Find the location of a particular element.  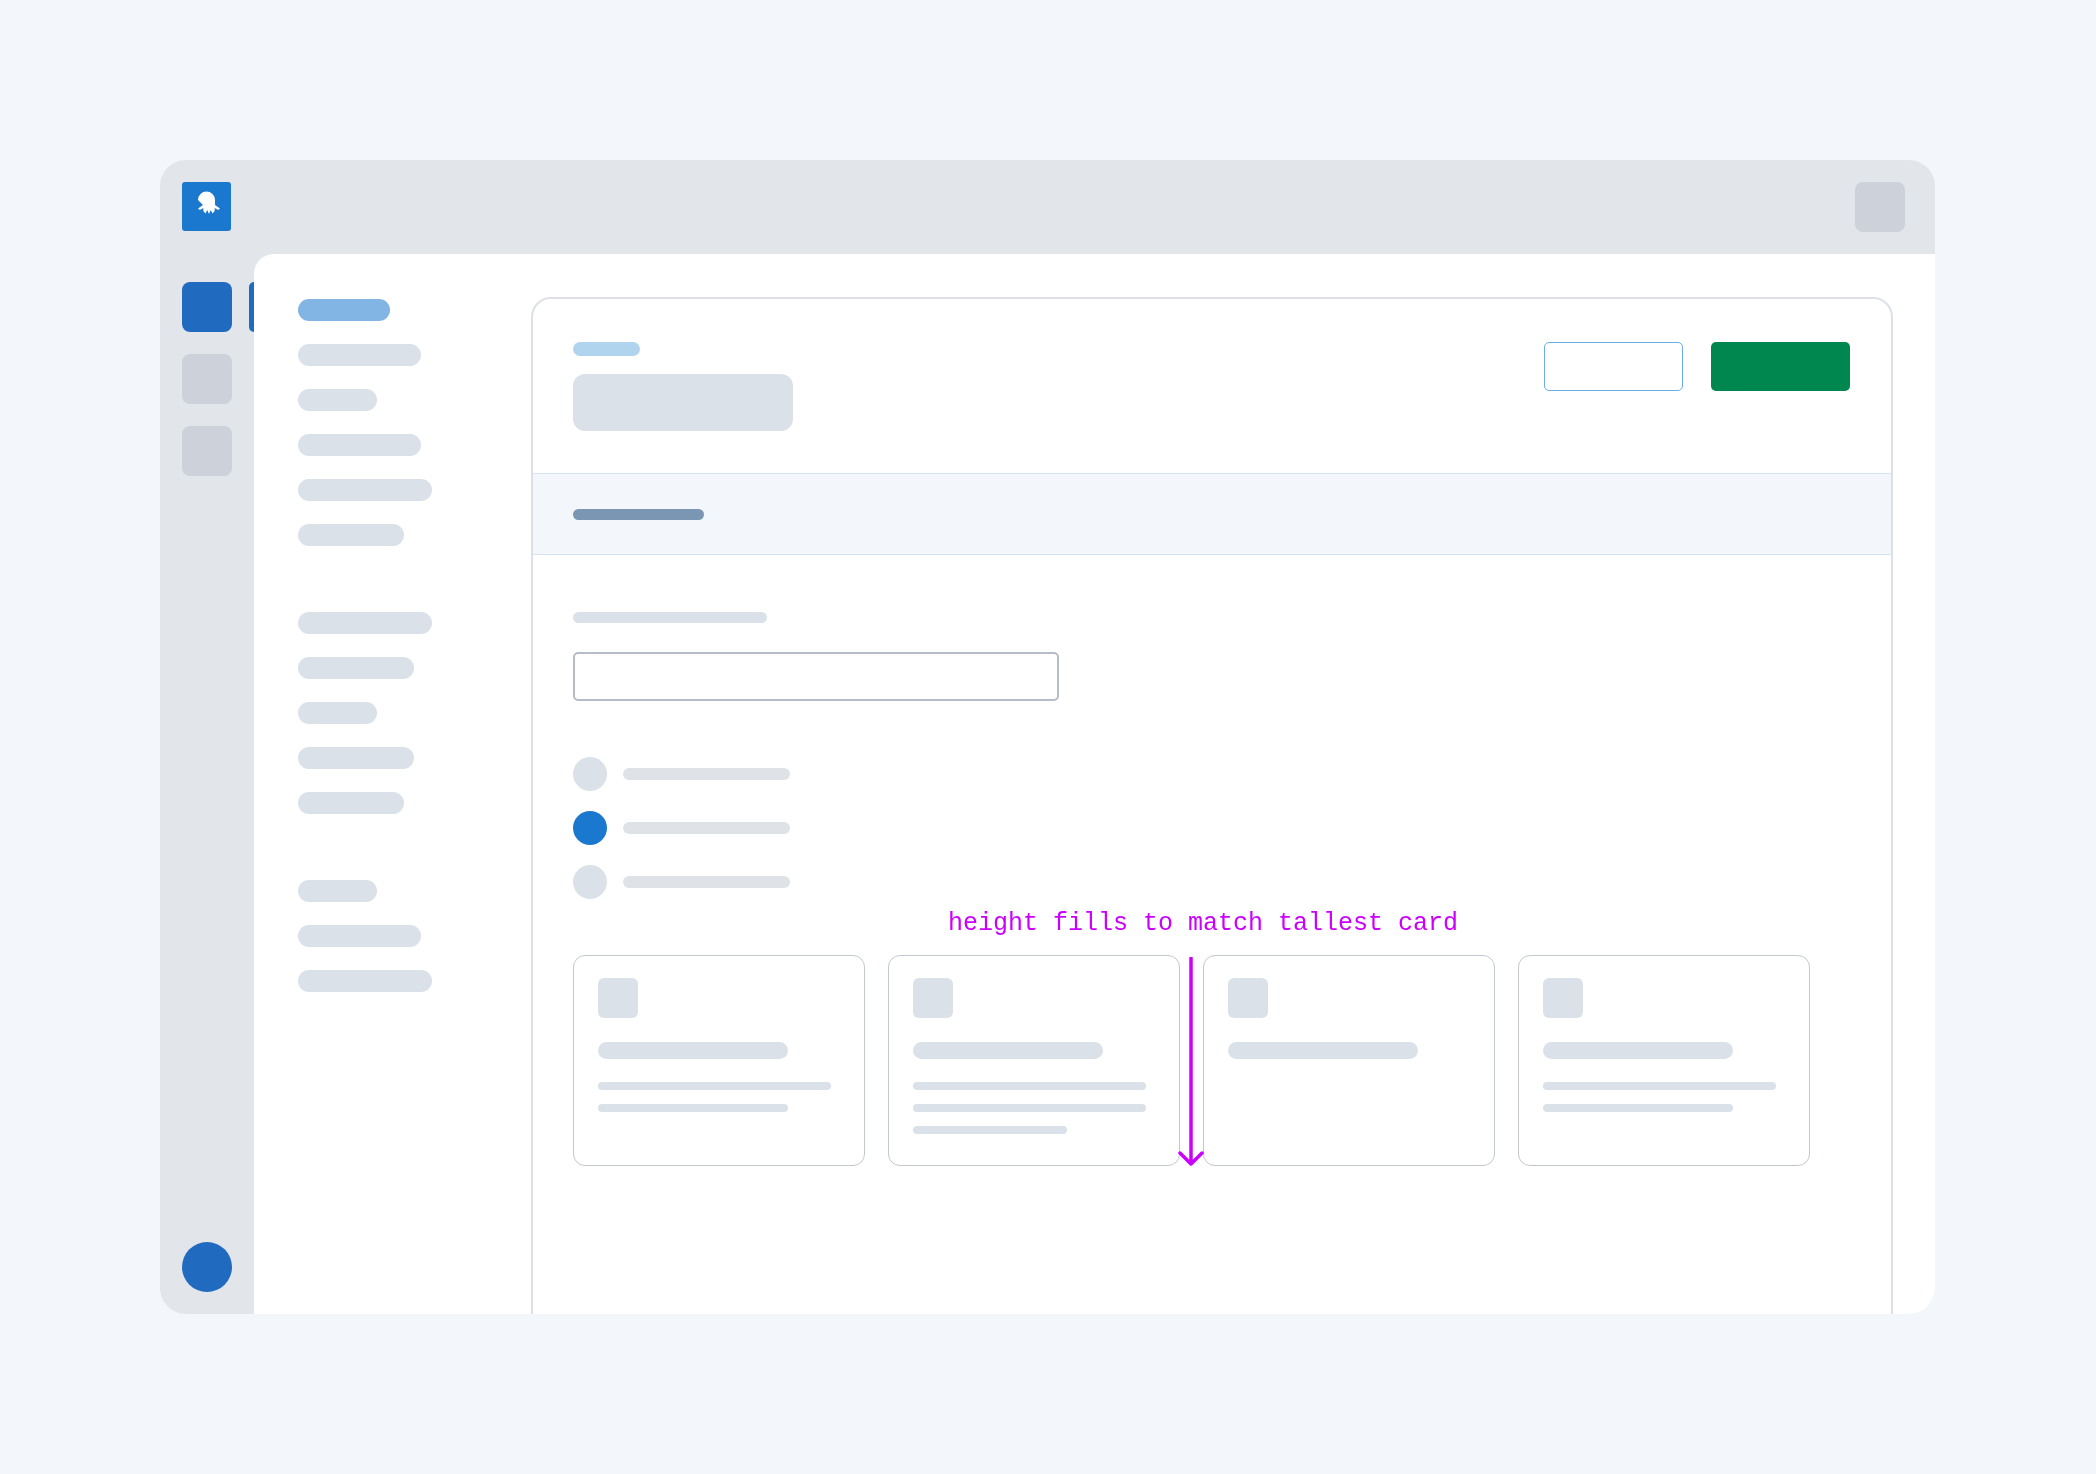

avatar-icon is located at coordinates (207, 1267).